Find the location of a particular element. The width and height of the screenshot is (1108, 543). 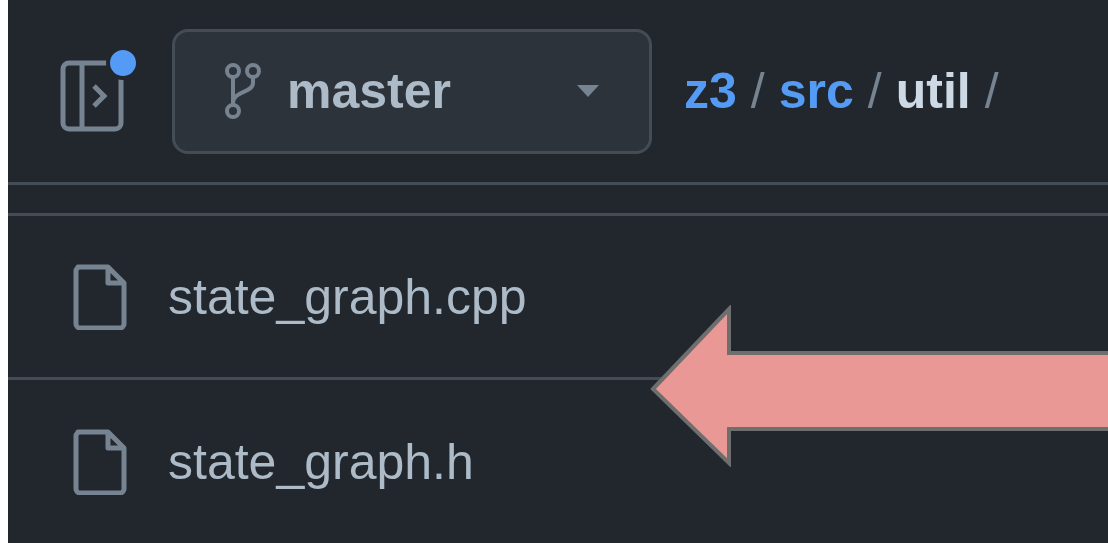

breadcrumb-current: util is located at coordinates (933, 91).